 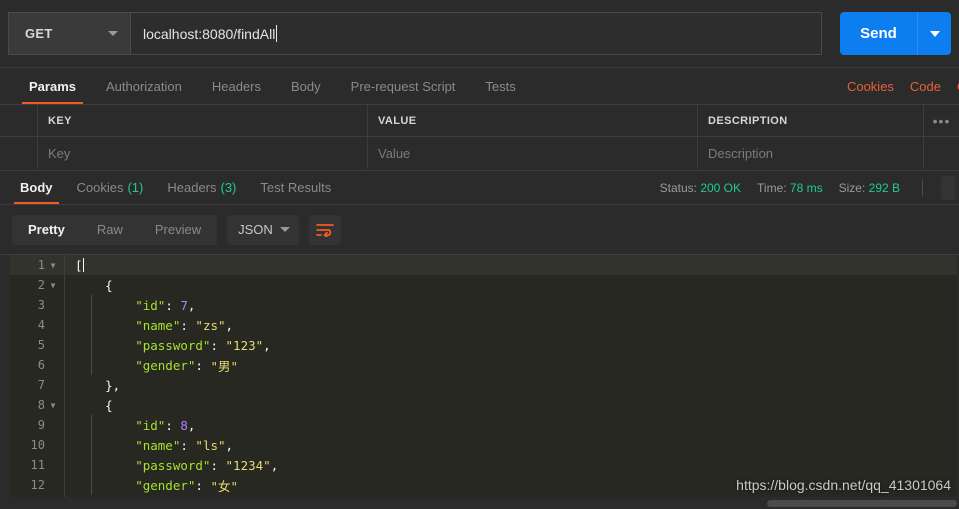 I want to click on tab-label: Authorization, so click(x=143, y=86).